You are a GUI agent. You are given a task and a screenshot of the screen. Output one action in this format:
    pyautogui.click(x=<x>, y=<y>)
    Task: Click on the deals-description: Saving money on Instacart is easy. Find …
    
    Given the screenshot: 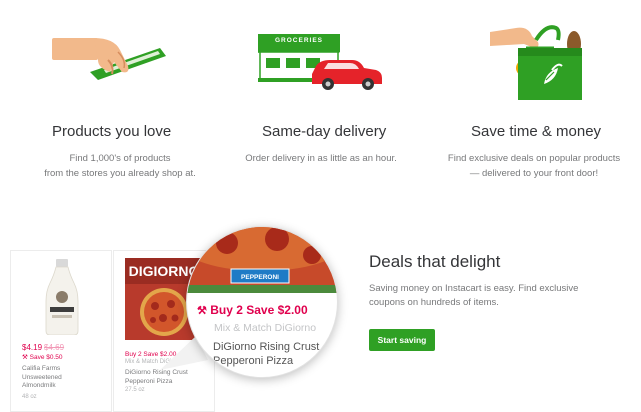 What is the action you would take?
    pyautogui.click(x=474, y=295)
    